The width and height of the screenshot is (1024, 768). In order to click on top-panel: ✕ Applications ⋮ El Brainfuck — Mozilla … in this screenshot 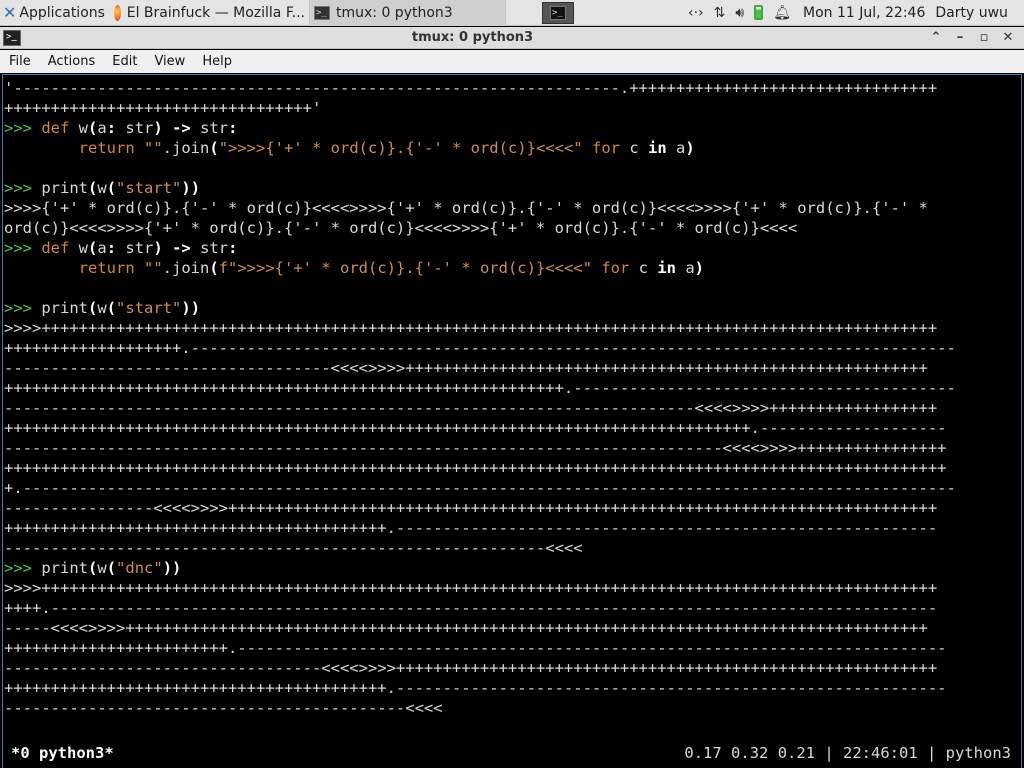, I will do `click(512, 13)`.